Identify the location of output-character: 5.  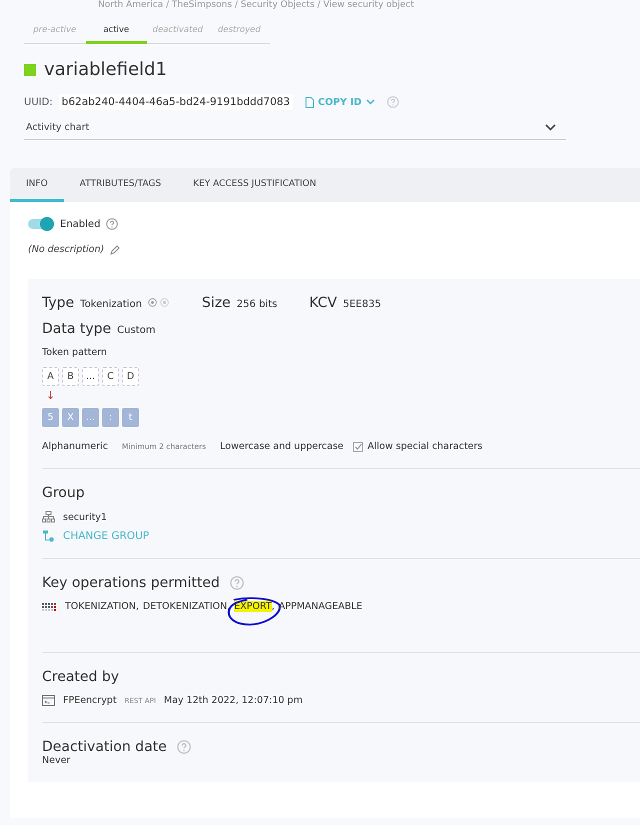
(50, 417).